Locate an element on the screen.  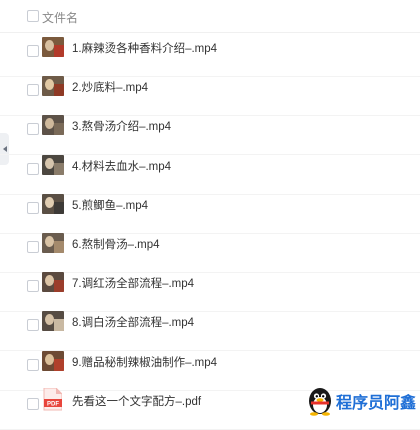
file-row: 4.材料去血水–.mp4 is located at coordinates (210, 174).